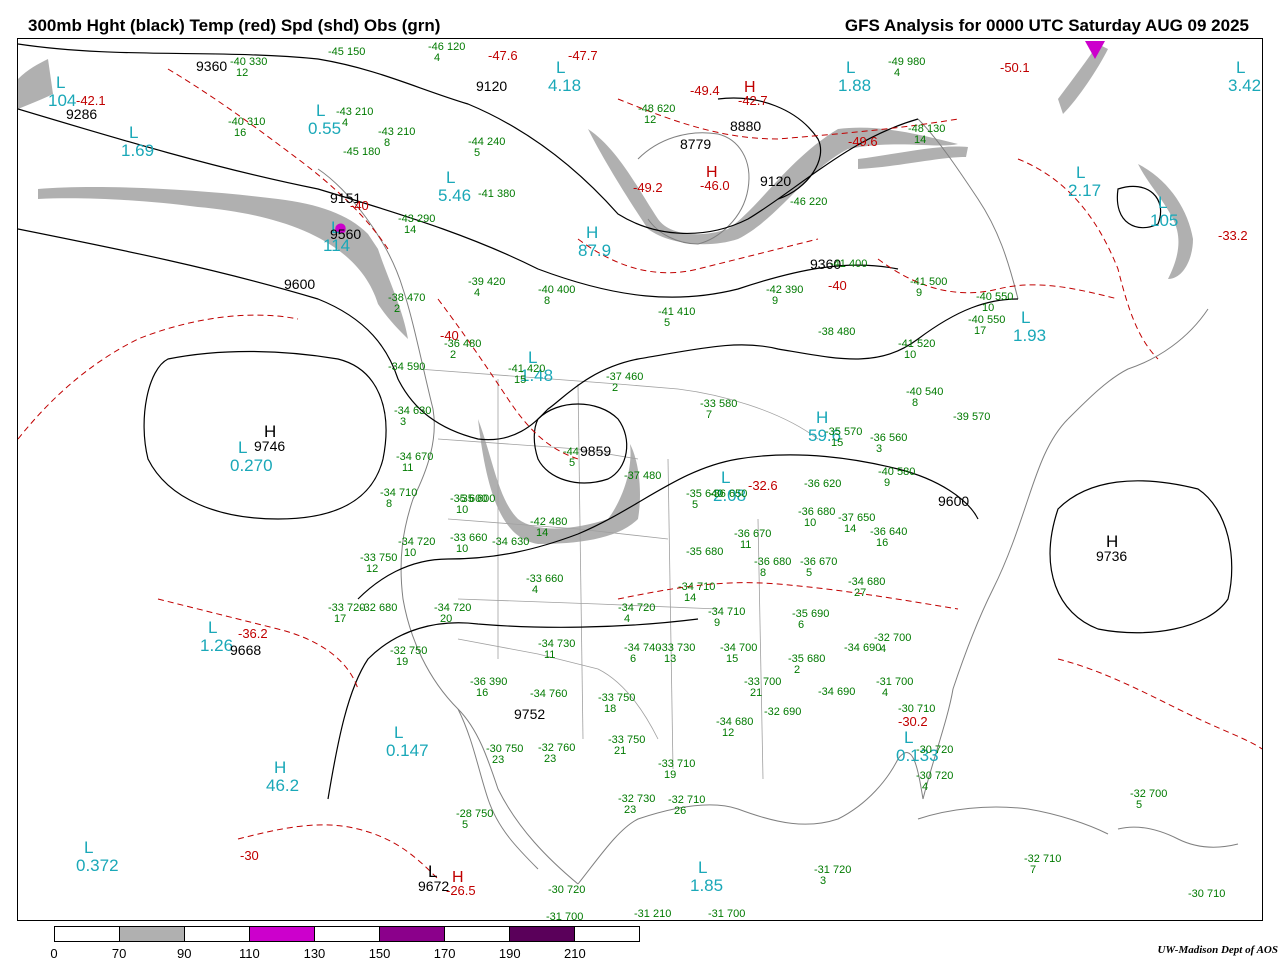  I want to click on station-height: 670, so click(762, 534).